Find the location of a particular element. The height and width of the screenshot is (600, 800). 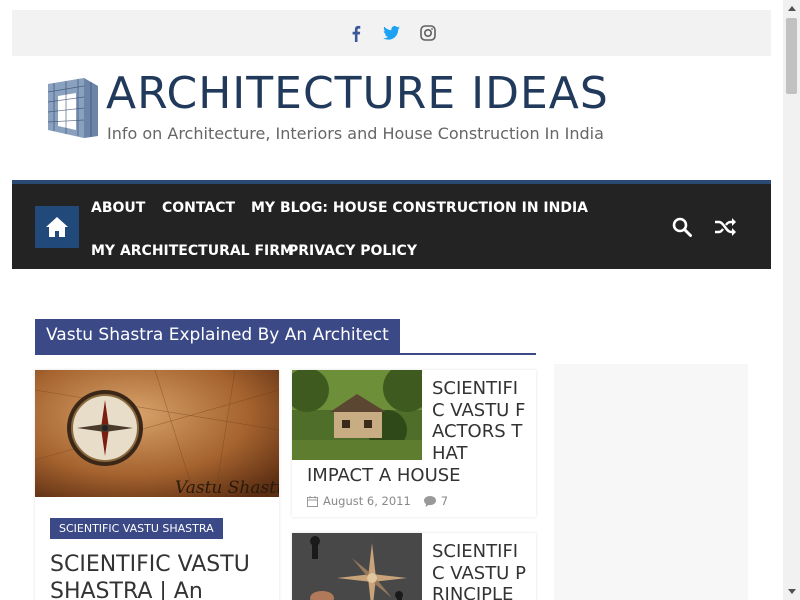

section-heading-label: Vastu Shastra Explained By An Architect is located at coordinates (217, 336).